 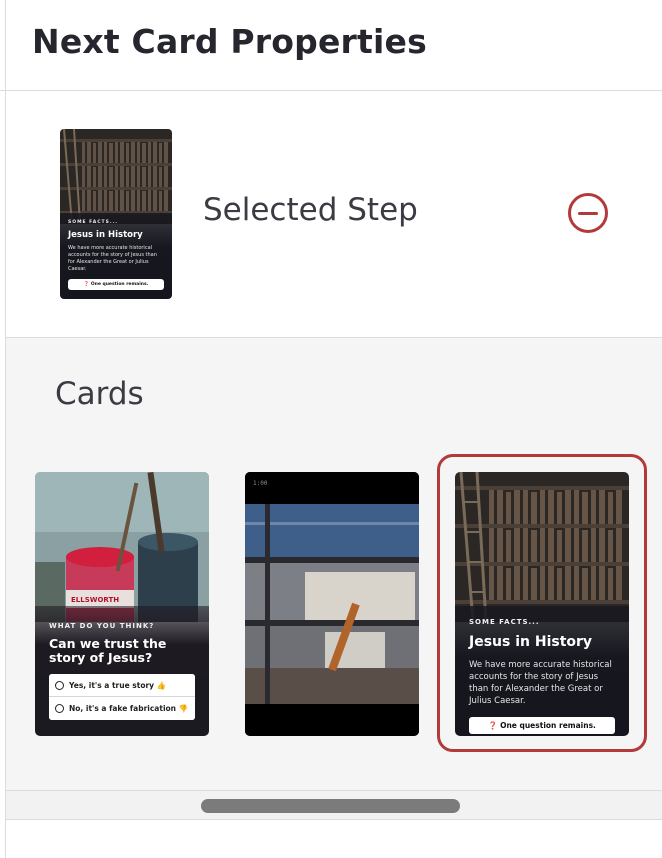 I want to click on one-question-button: ❓ One question remains., so click(x=542, y=725).